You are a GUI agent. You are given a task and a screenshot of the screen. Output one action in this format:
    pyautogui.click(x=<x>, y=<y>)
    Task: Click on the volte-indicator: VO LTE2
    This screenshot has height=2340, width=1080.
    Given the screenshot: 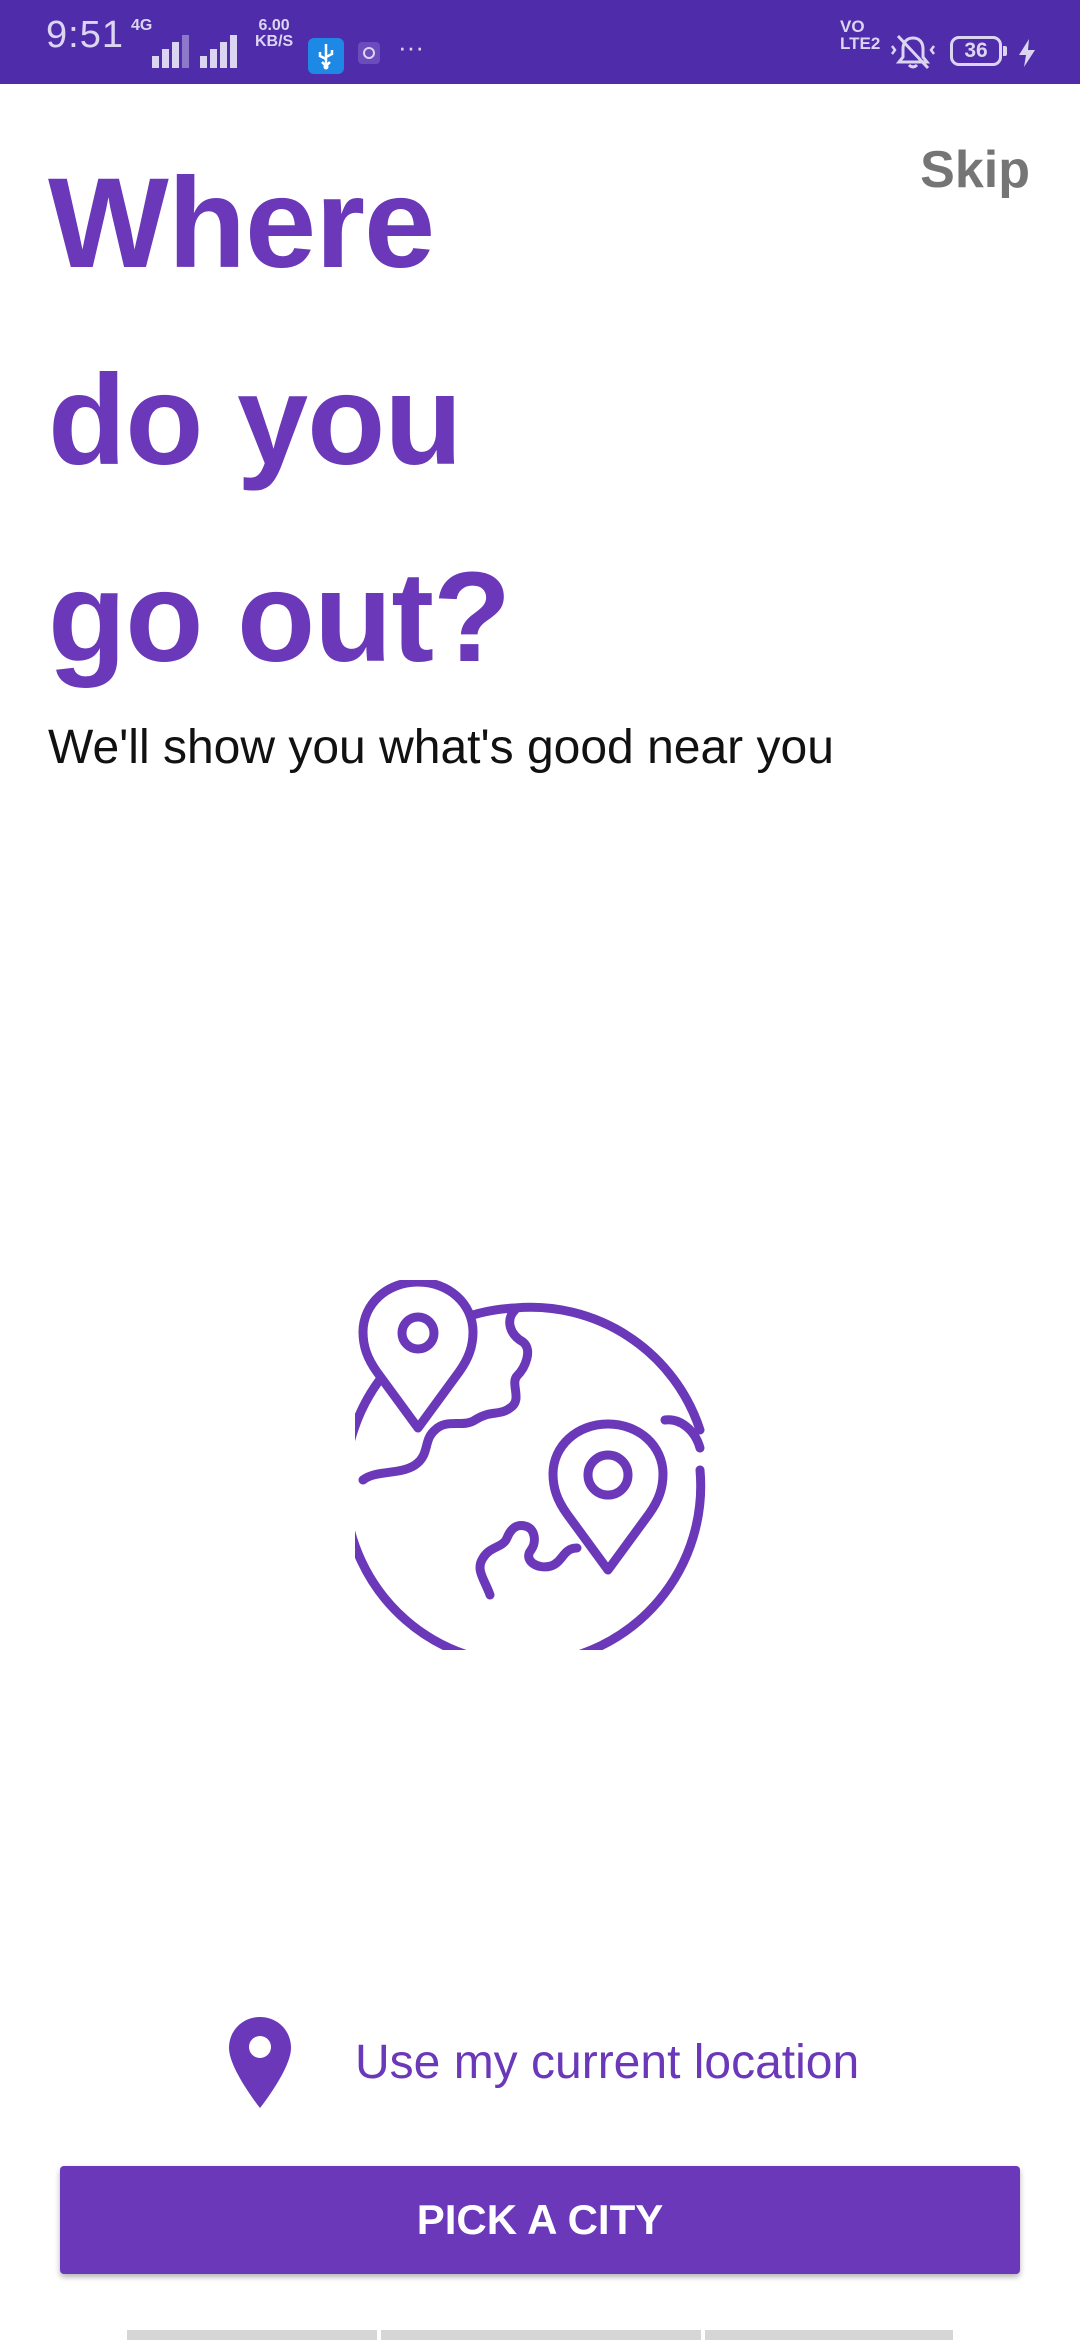 What is the action you would take?
    pyautogui.click(x=860, y=35)
    